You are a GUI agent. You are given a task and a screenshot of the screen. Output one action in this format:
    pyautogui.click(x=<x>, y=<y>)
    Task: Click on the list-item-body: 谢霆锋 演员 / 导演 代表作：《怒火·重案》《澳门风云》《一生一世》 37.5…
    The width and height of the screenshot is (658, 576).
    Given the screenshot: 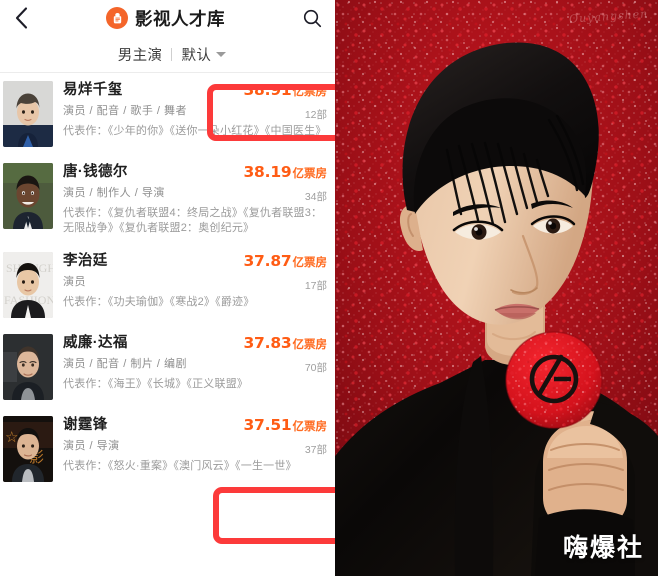 What is the action you would take?
    pyautogui.click(x=190, y=449)
    